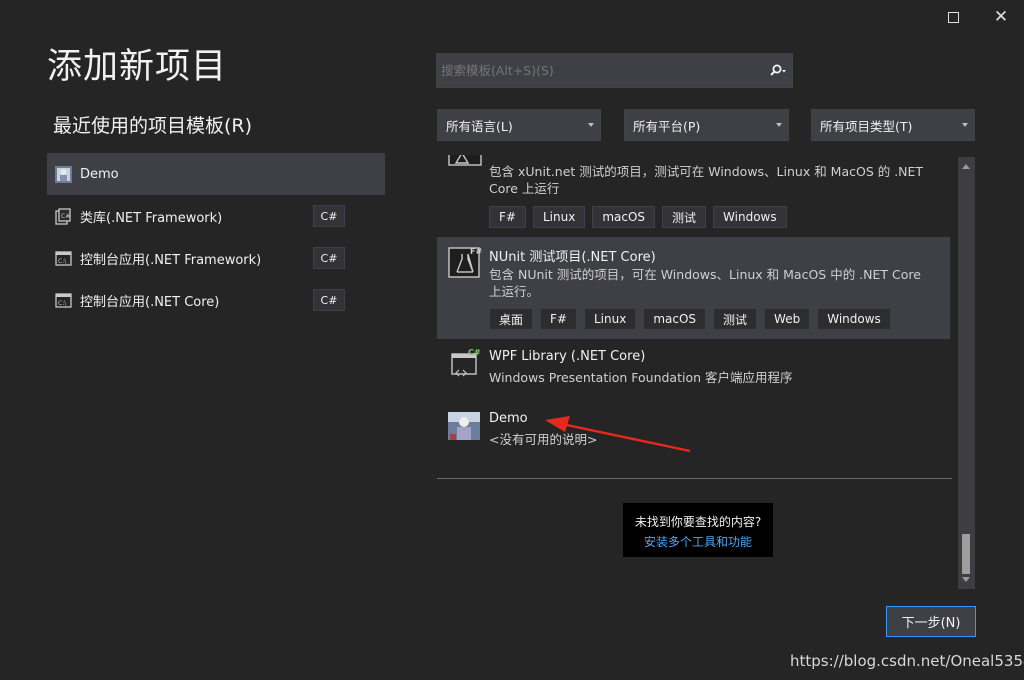 This screenshot has width=1024, height=680. I want to click on xunit-test-icon, so click(465, 160).